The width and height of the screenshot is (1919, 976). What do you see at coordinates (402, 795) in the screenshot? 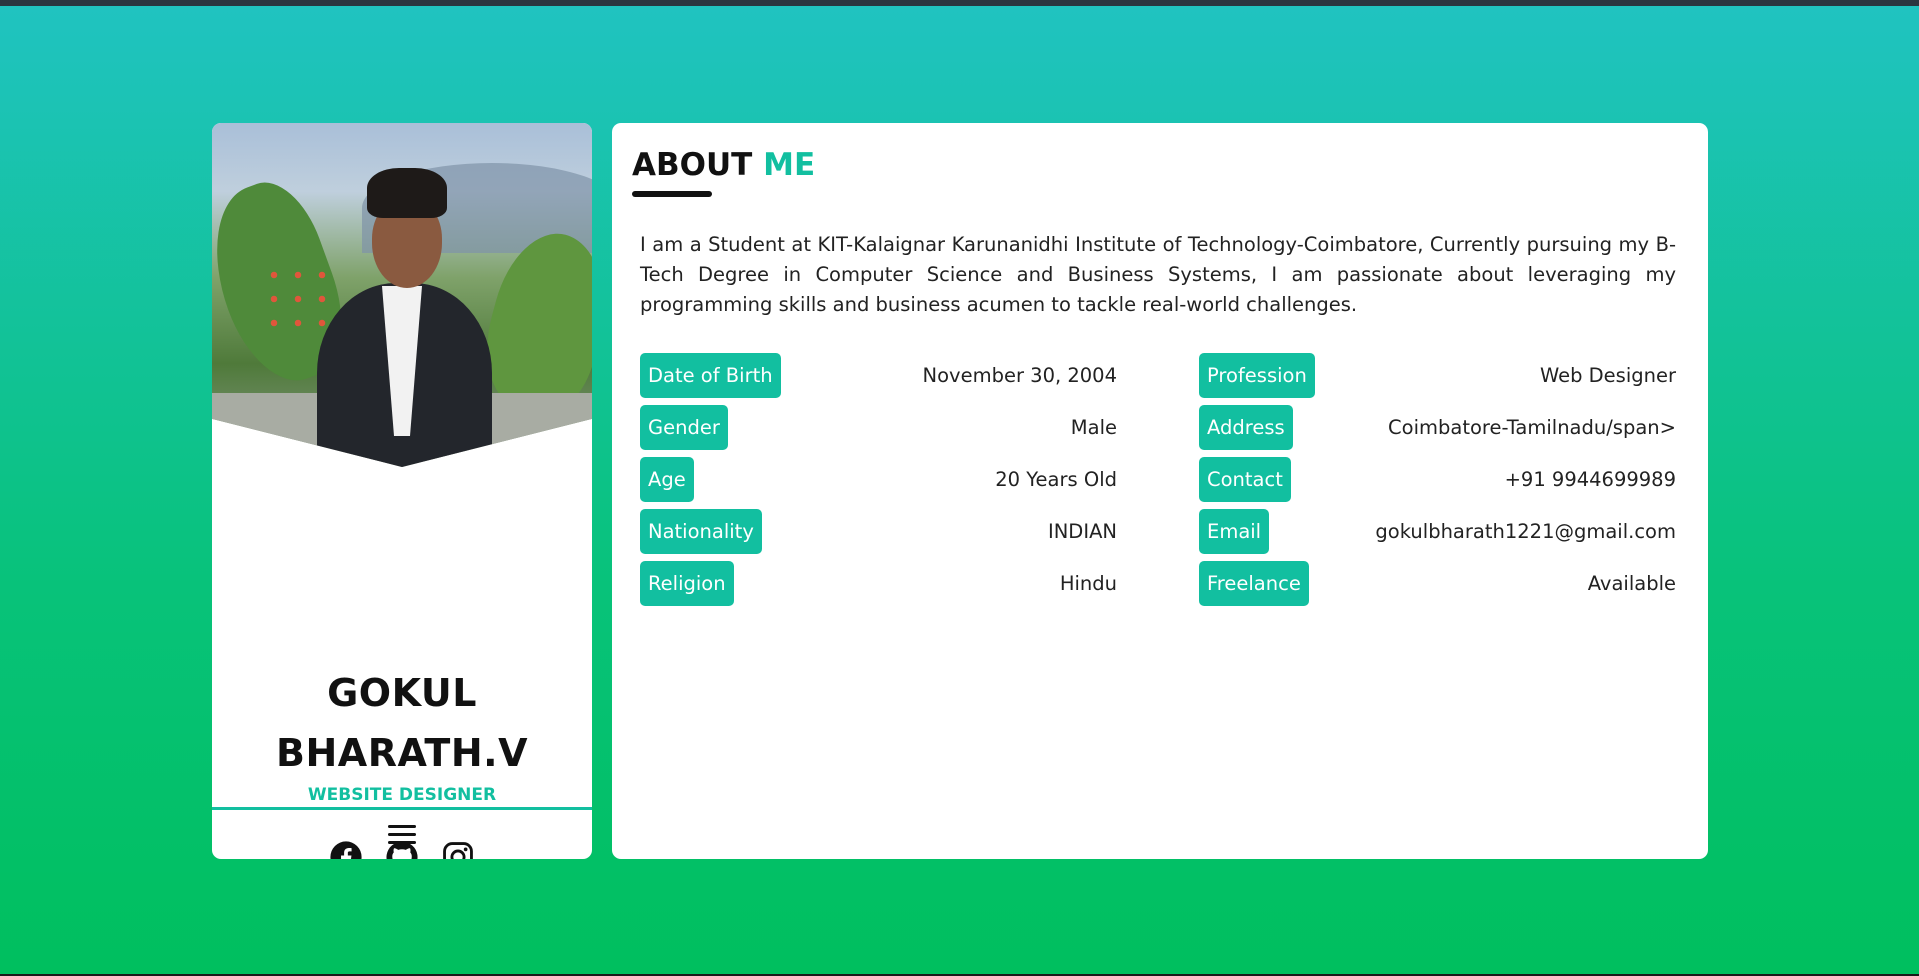
I see `profile-role: WEBSITE DESIGNER` at bounding box center [402, 795].